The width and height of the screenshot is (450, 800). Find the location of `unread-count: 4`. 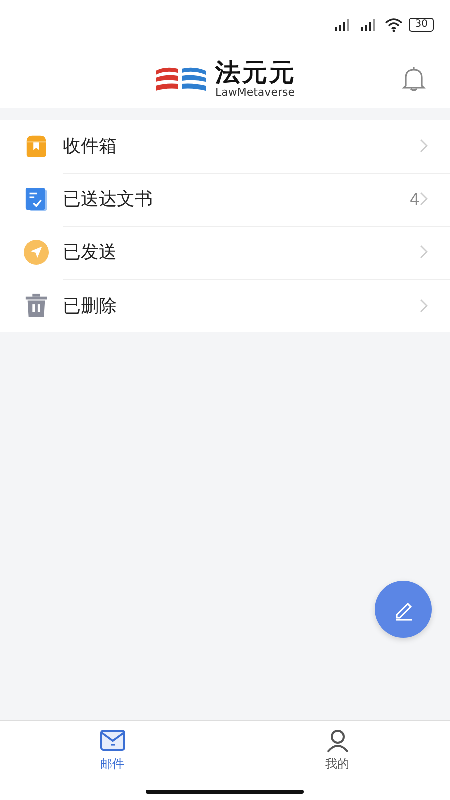

unread-count: 4 is located at coordinates (415, 199).